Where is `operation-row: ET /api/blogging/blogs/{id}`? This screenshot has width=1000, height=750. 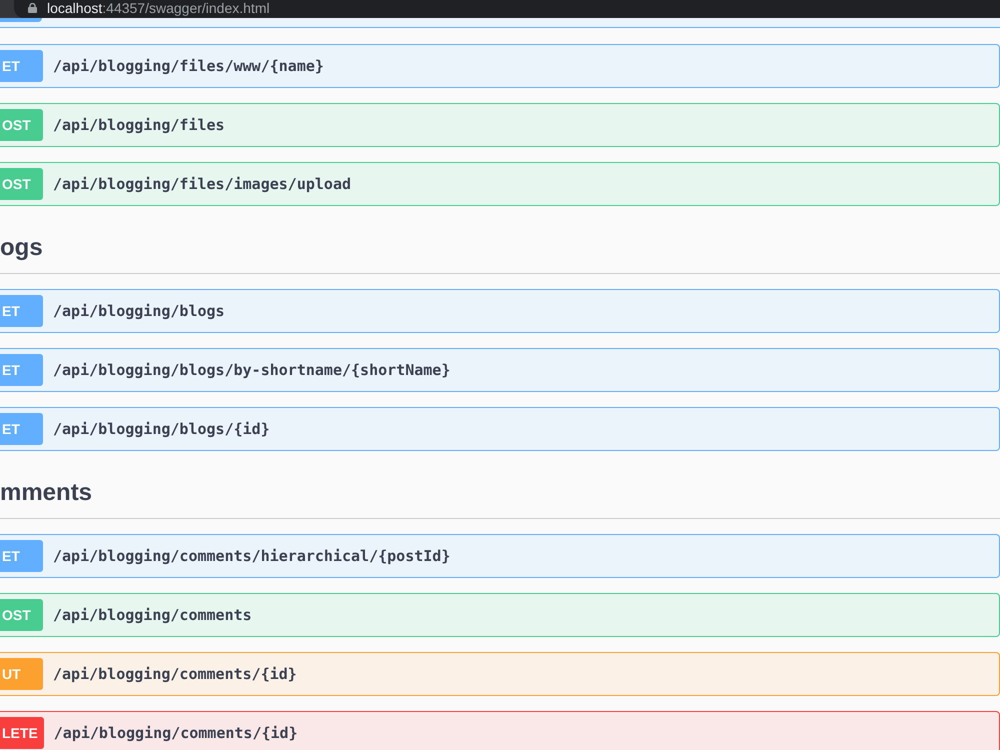 operation-row: ET /api/blogging/blogs/{id} is located at coordinates (500, 429).